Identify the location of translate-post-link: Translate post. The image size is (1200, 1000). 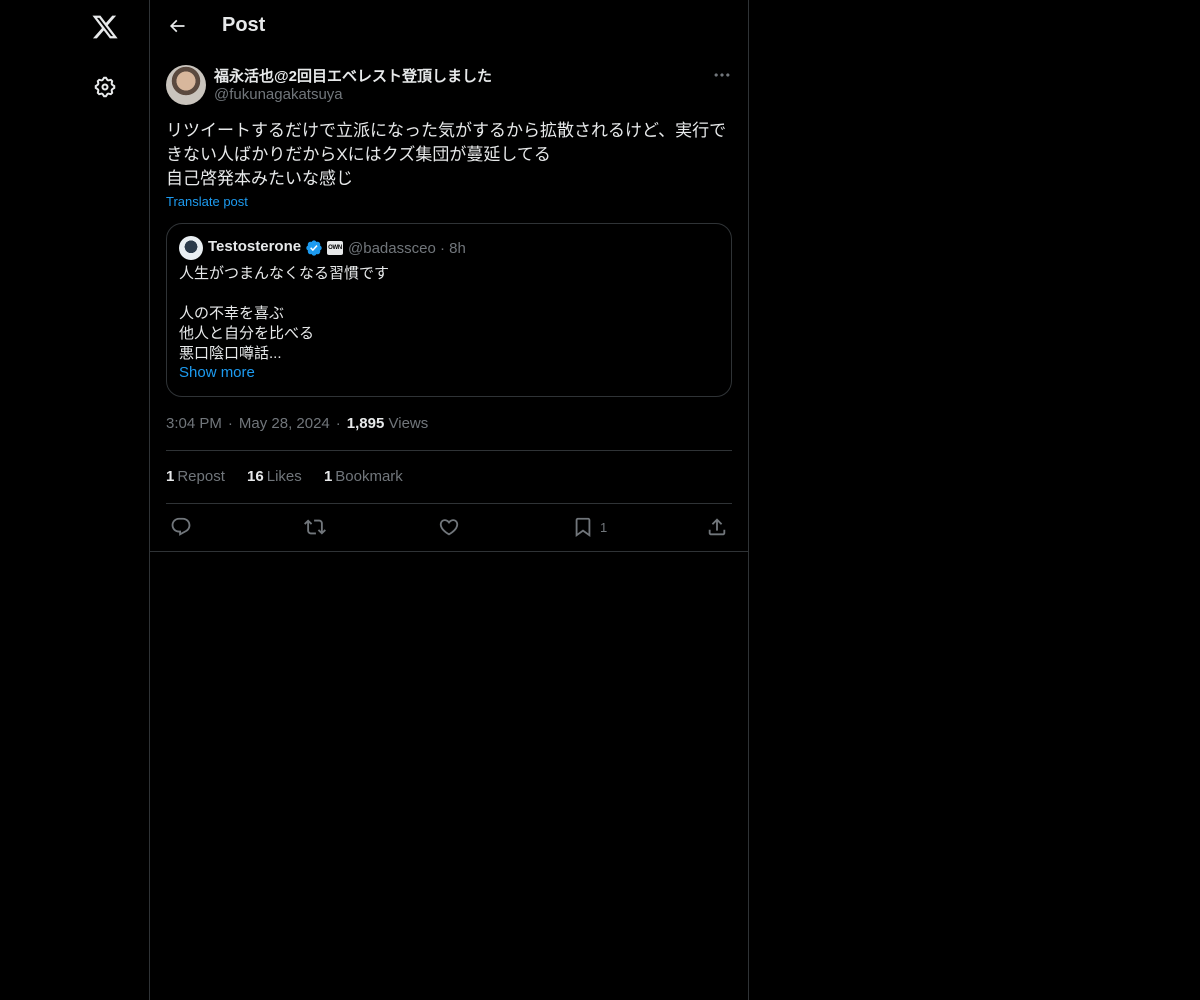
(207, 201).